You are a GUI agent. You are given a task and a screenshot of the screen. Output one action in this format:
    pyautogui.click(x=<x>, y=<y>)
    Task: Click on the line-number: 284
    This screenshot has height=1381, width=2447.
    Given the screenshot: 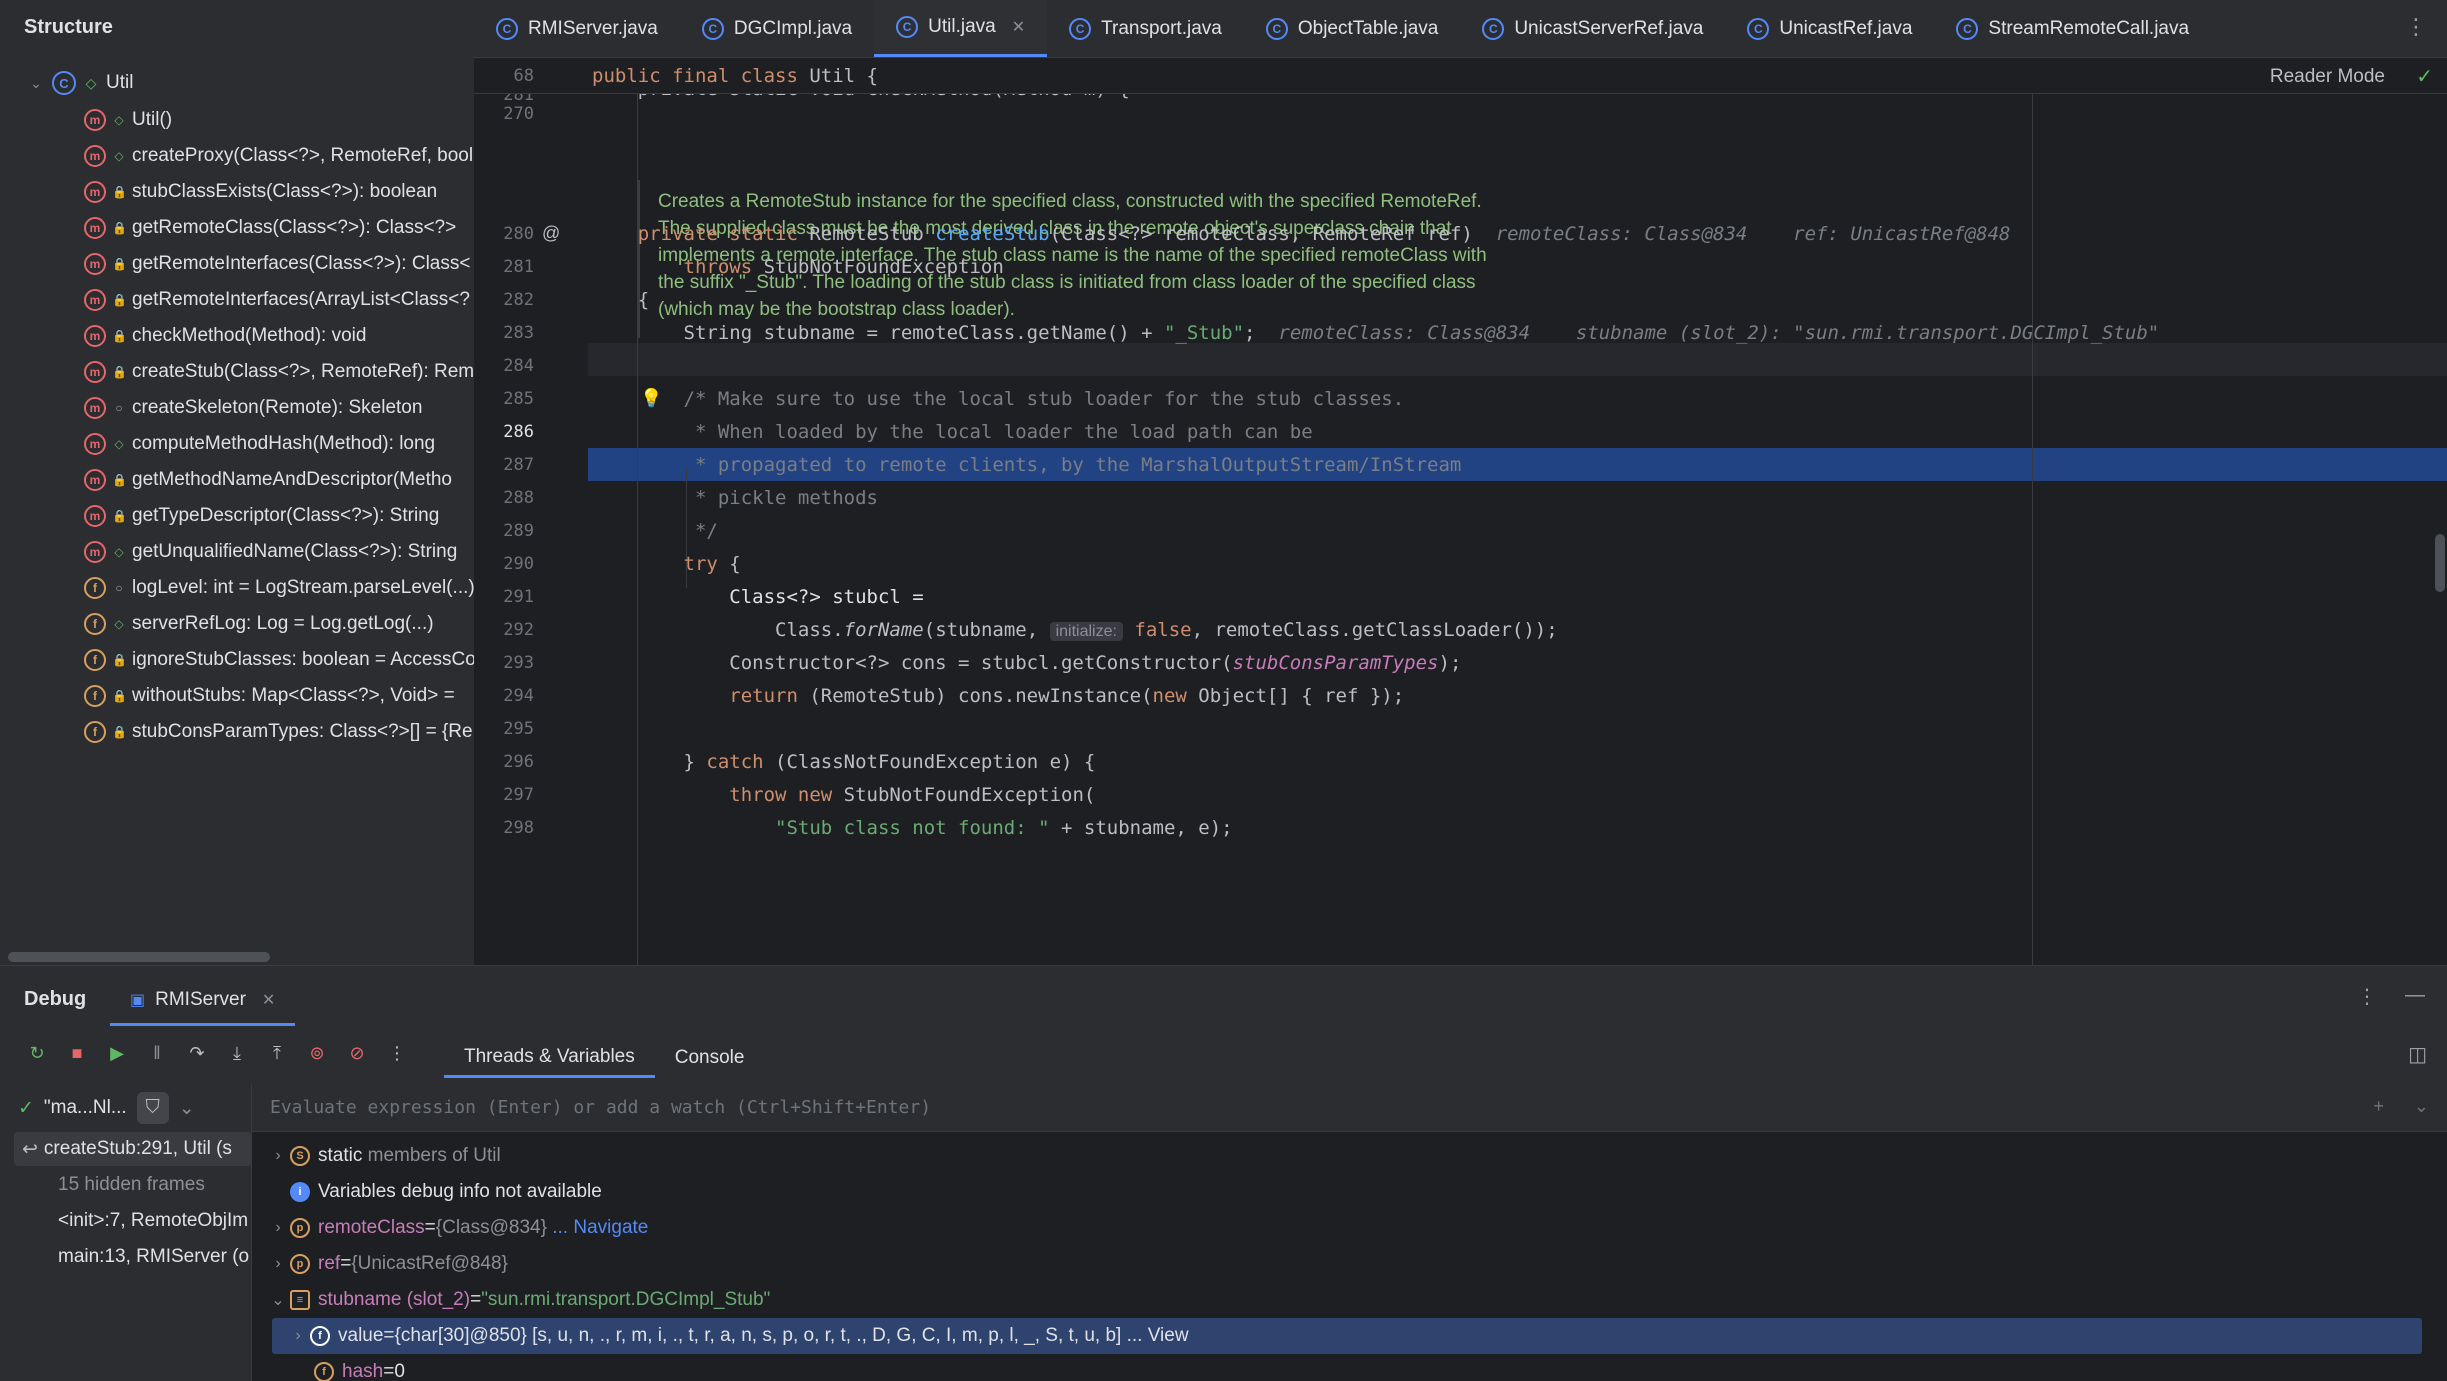 What is the action you would take?
    pyautogui.click(x=518, y=365)
    